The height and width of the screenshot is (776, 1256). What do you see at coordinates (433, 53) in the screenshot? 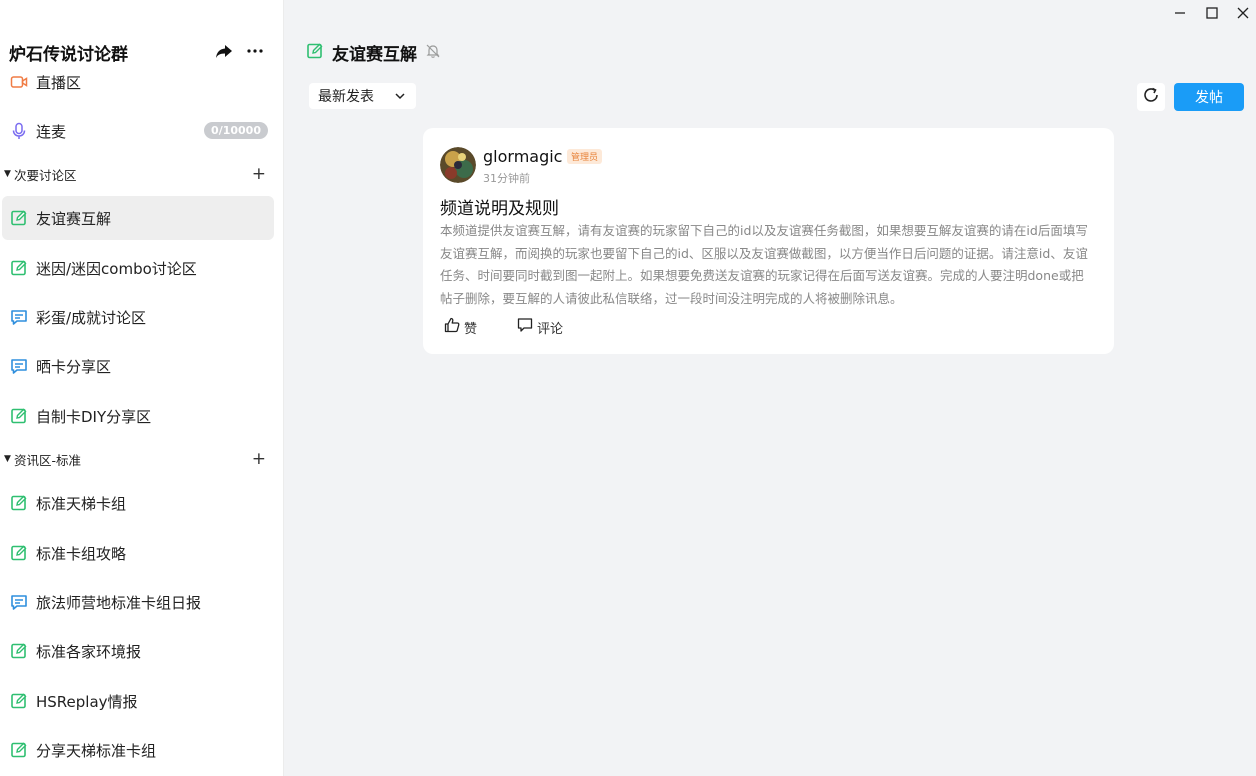
I see `muted-bell-icon` at bounding box center [433, 53].